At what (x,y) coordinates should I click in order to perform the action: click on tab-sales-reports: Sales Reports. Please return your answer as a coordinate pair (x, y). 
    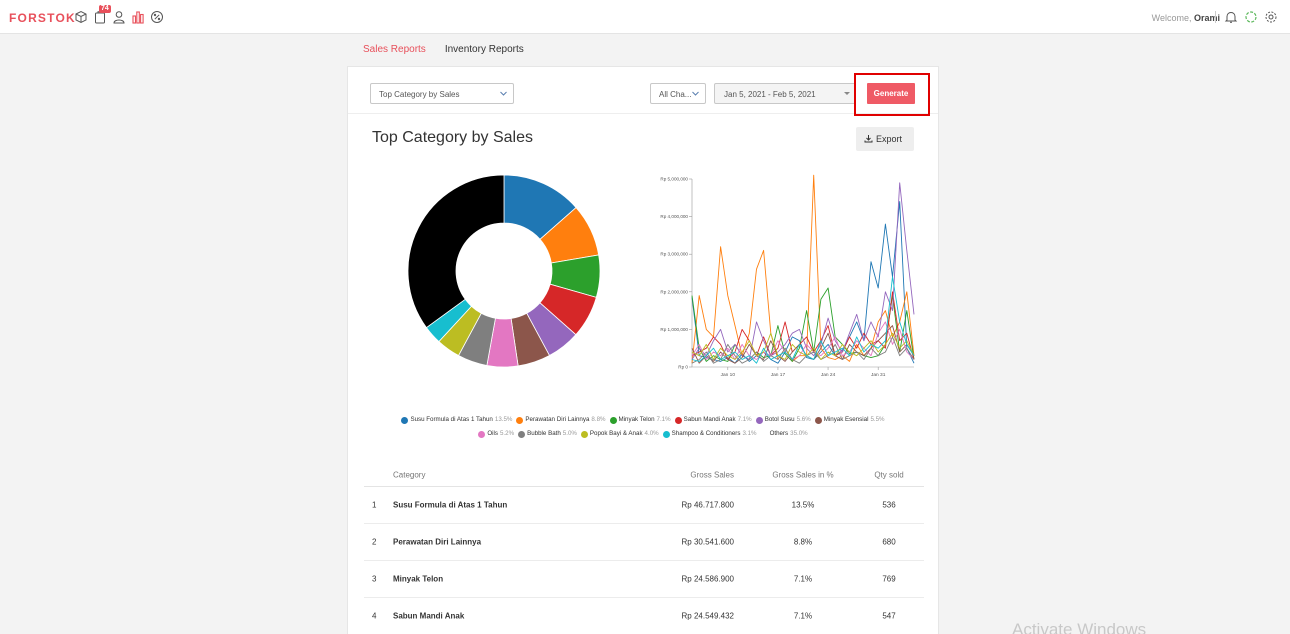
    Looking at the image, I should click on (394, 52).